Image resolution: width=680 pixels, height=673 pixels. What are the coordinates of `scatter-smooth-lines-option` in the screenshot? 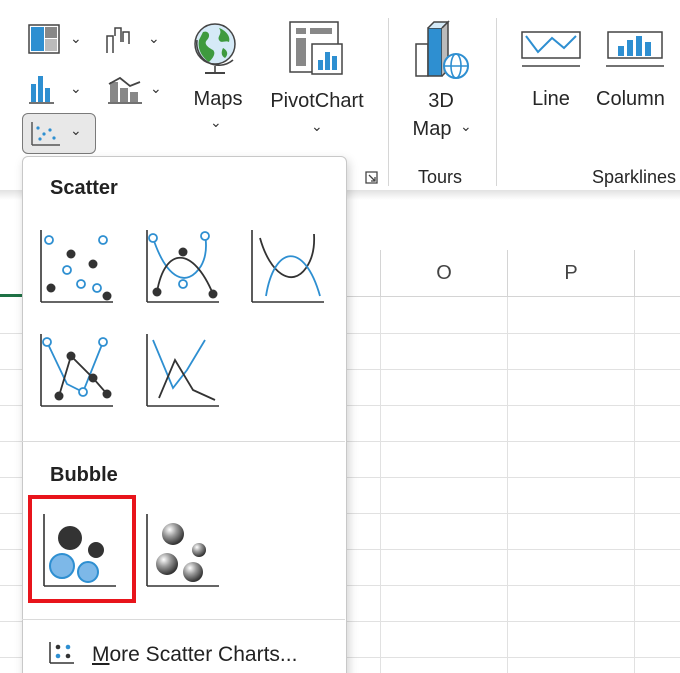 It's located at (288, 267).